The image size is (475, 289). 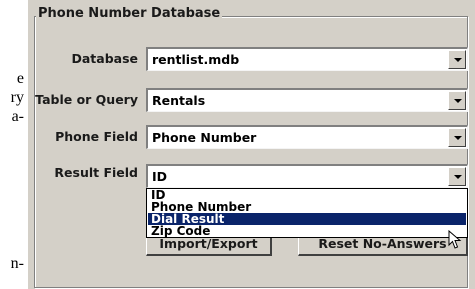 I want to click on dropdown-option-zip-code: Zip Code, so click(x=307, y=231).